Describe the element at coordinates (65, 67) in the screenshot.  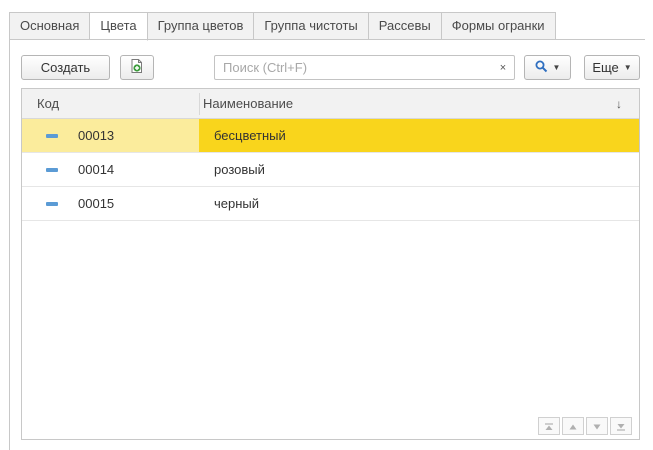
I see `create-button: Создать` at that location.